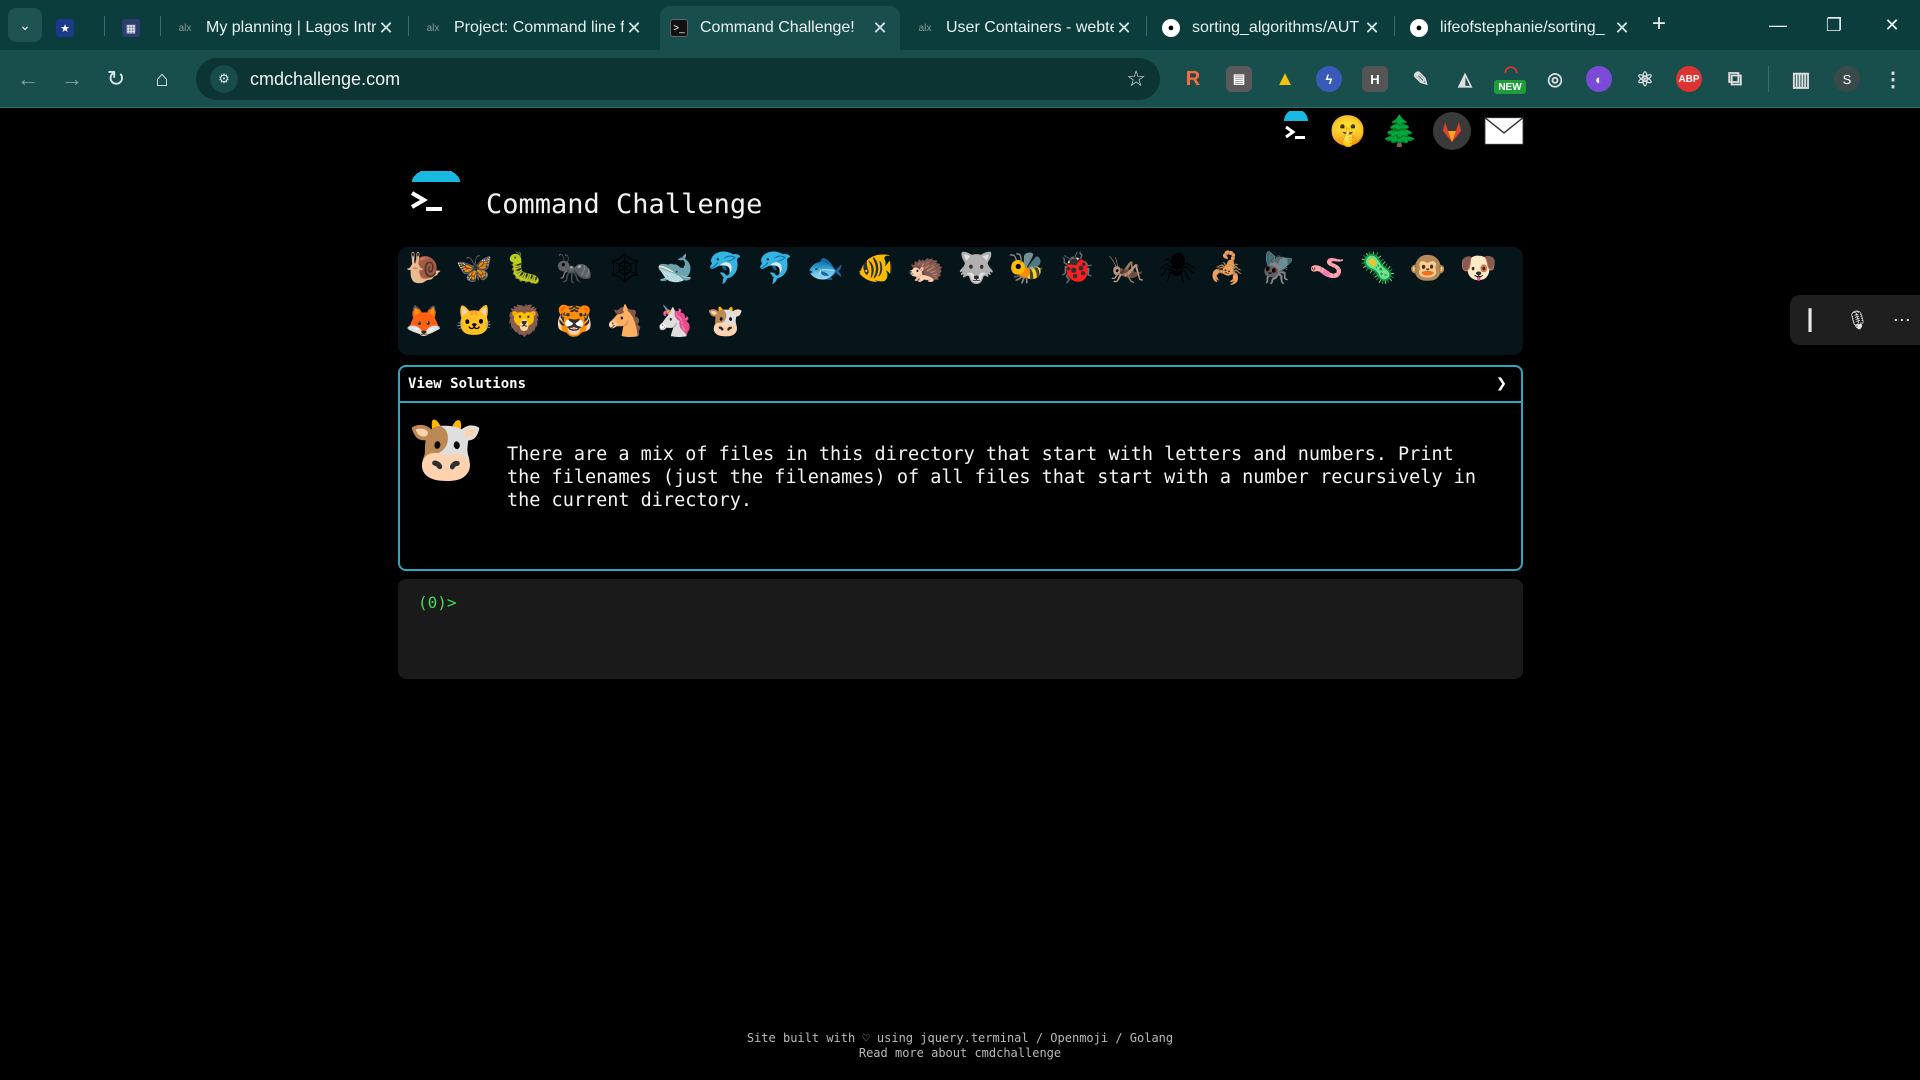  Describe the element at coordinates (1077, 269) in the screenshot. I see `level-1-14-icon: 🐞` at that location.